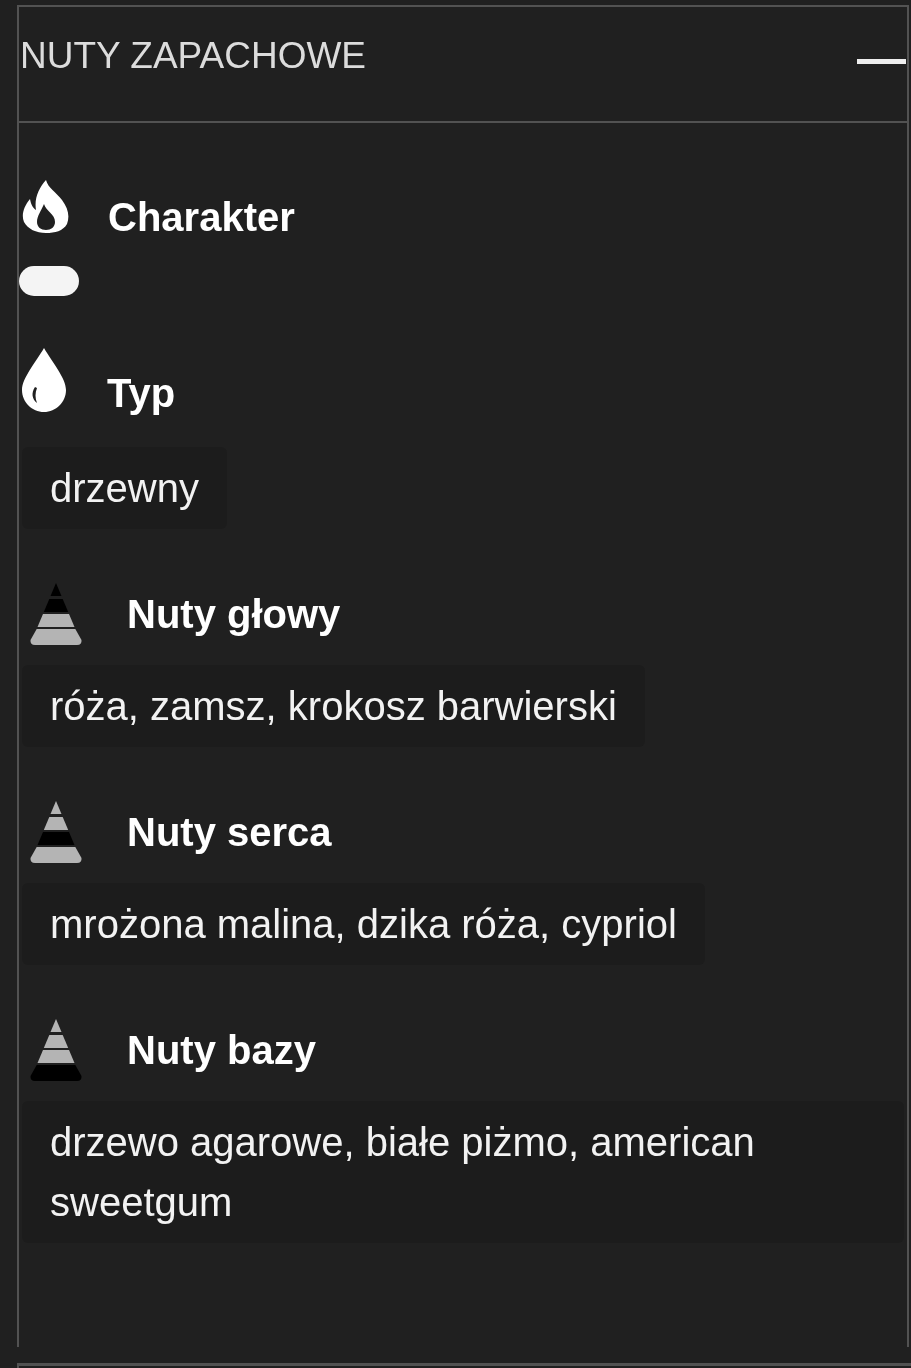 The image size is (911, 1368). What do you see at coordinates (46, 206) in the screenshot?
I see `flame-icon` at bounding box center [46, 206].